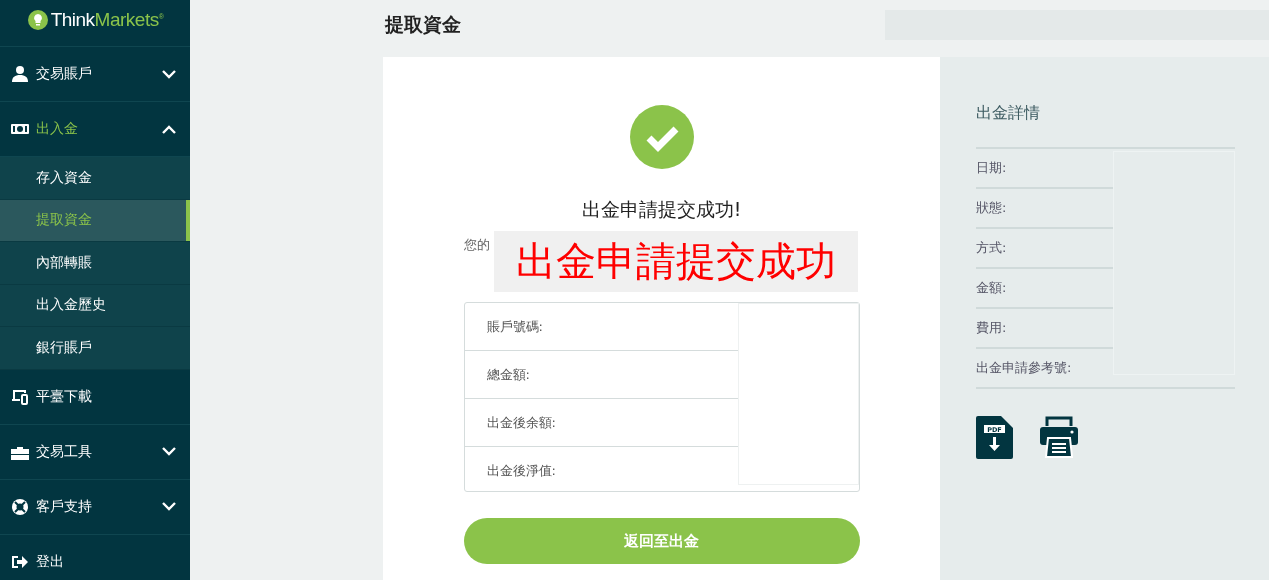 This screenshot has width=1269, height=580. What do you see at coordinates (95, 348) in the screenshot?
I see `submenu-item: 銀行賬戶` at bounding box center [95, 348].